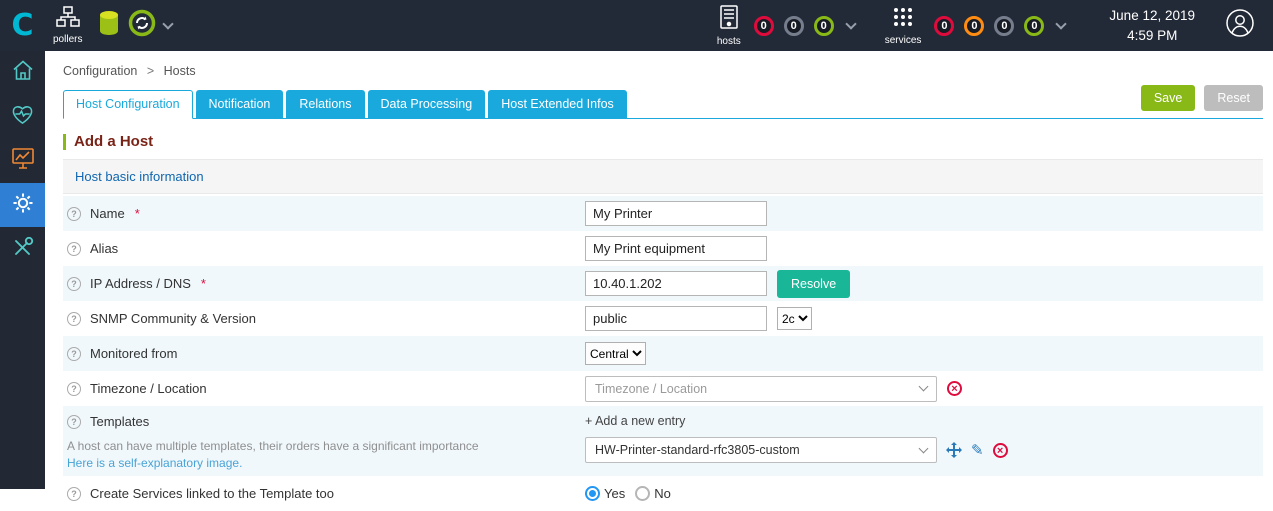 The width and height of the screenshot is (1273, 511). What do you see at coordinates (659, 65) in the screenshot?
I see `breadcrumb: Configuration > Hosts` at bounding box center [659, 65].